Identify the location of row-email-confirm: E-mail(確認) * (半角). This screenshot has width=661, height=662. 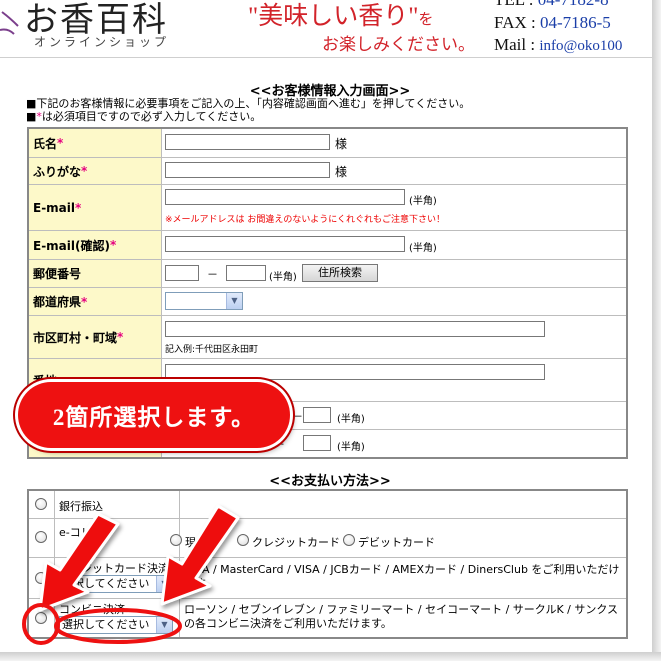
(327, 244).